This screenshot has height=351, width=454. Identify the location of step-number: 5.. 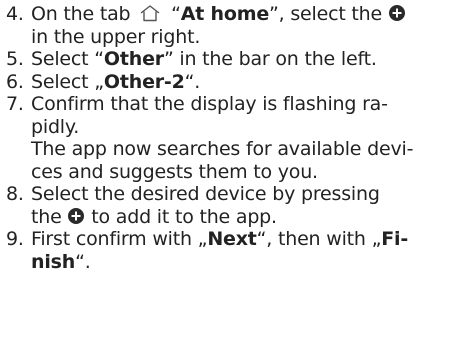
(15, 59).